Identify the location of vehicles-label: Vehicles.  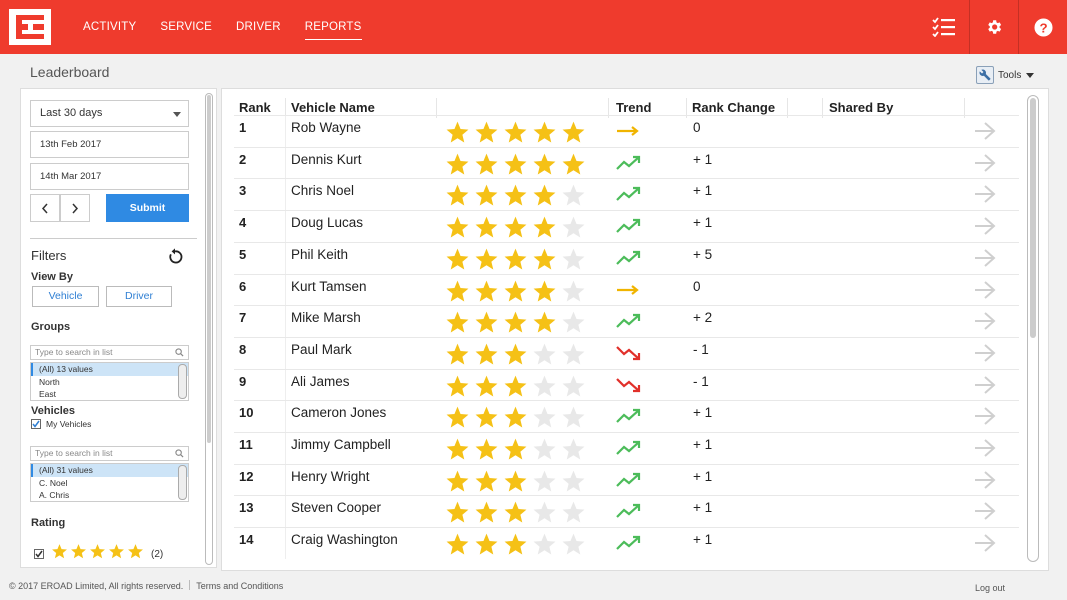
(53, 411).